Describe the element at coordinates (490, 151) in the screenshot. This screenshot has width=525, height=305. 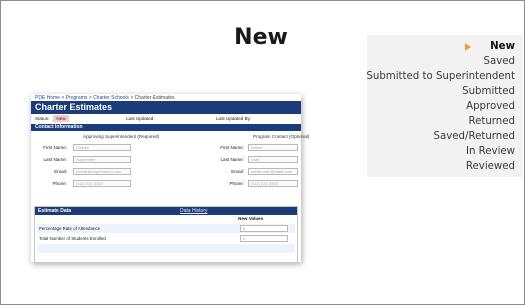
I see `status-item-in-review: In Review` at that location.